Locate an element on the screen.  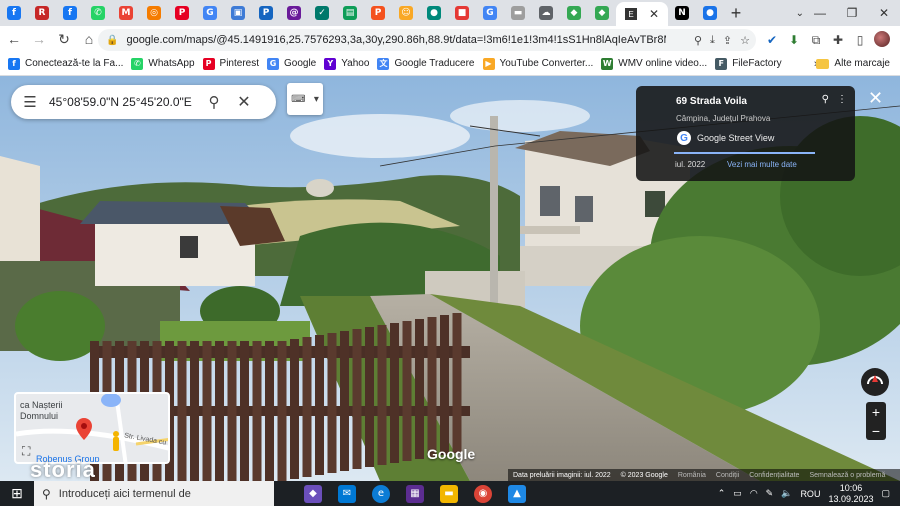
see-more-dates-link: Vezi mai multe date is located at coordinates (762, 164).